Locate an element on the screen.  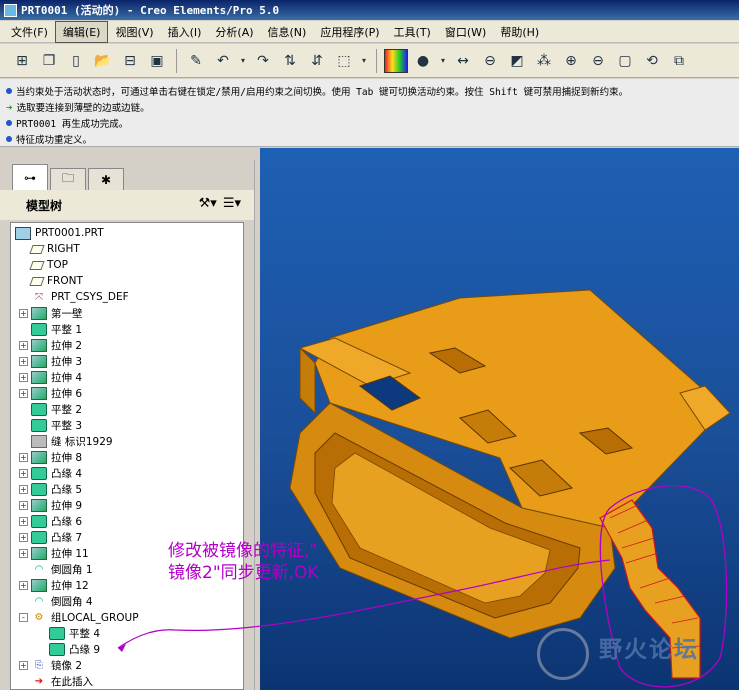
select-working-dir-icon: ⊟ is located at coordinates (130, 61).